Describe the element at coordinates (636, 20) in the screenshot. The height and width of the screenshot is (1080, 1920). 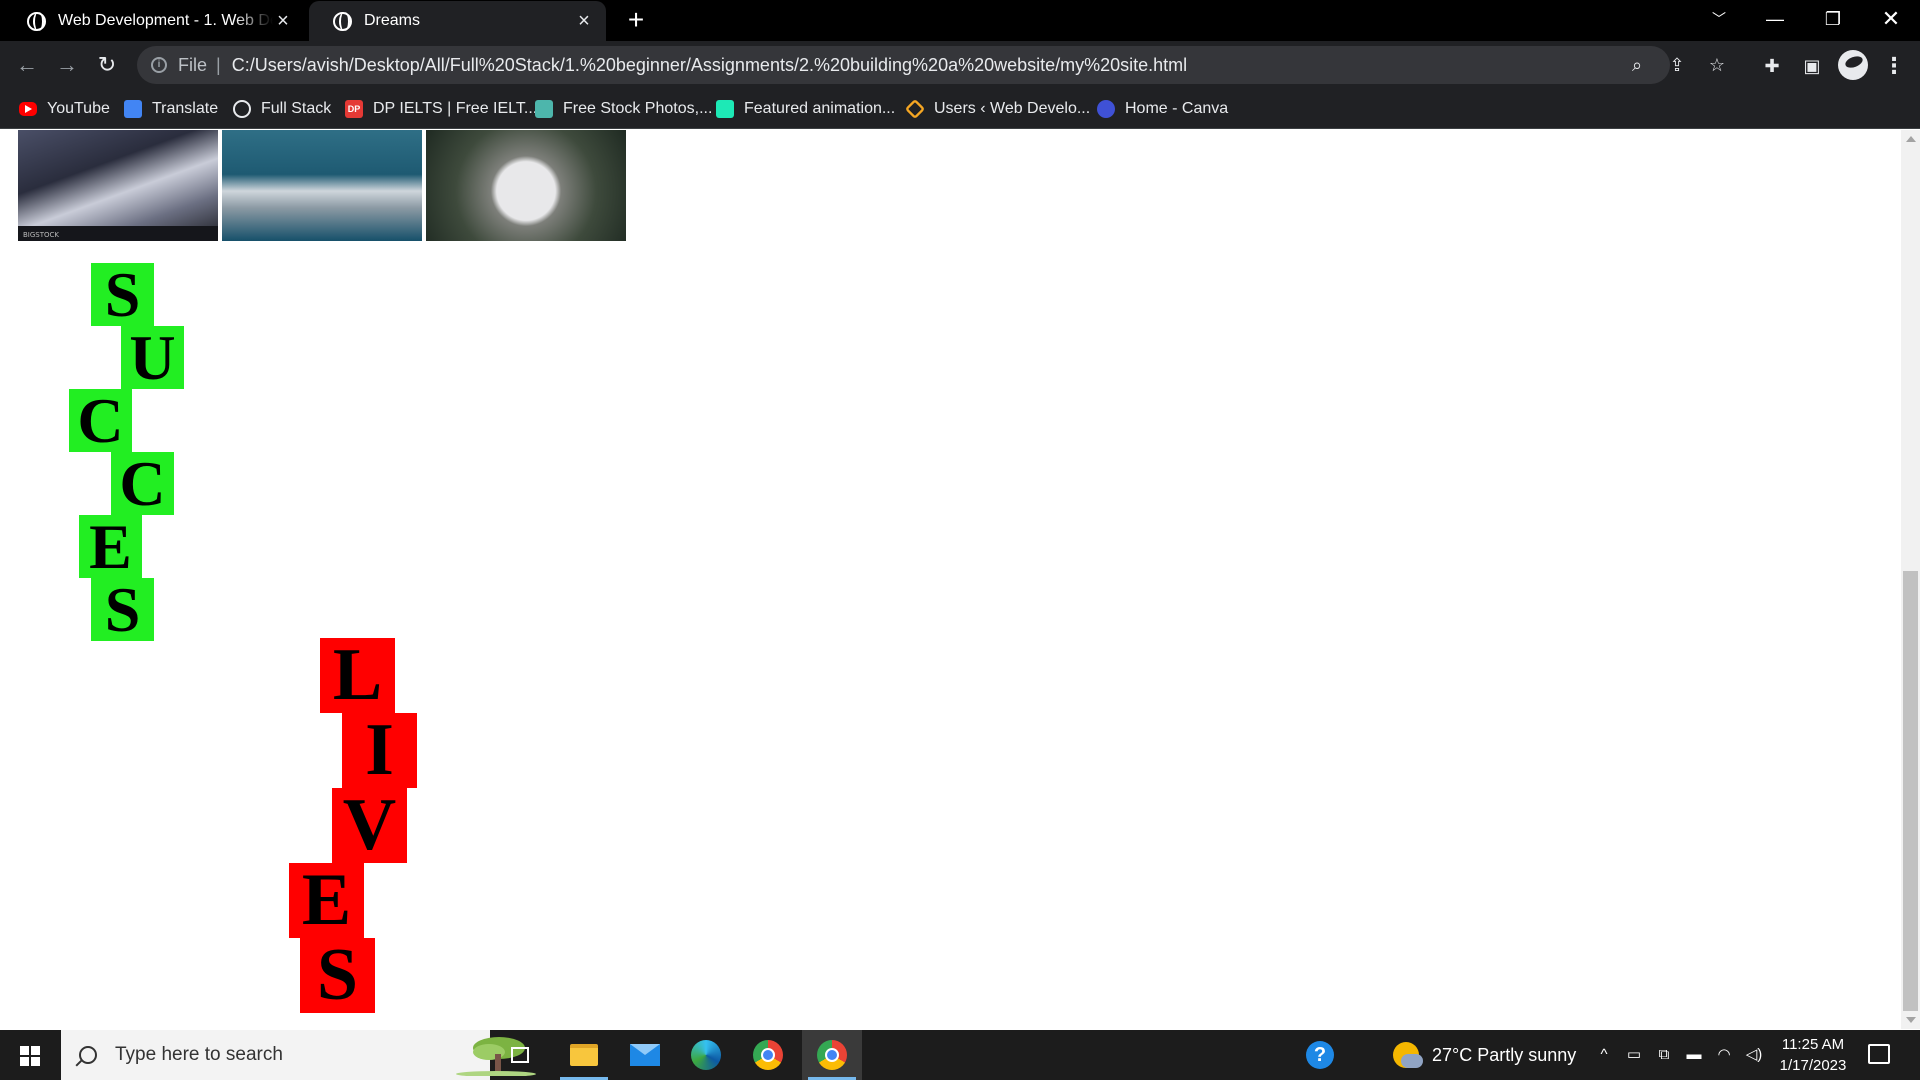
I see `new-tab-button: +` at that location.